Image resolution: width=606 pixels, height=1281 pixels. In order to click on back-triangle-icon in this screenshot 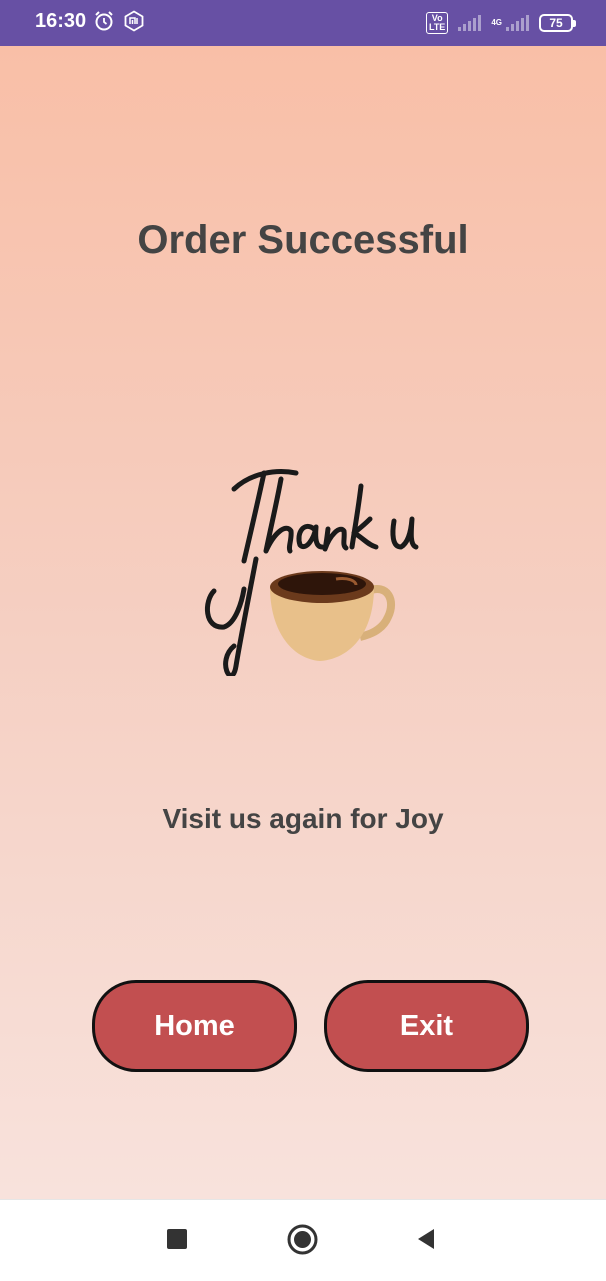, I will do `click(426, 1239)`.